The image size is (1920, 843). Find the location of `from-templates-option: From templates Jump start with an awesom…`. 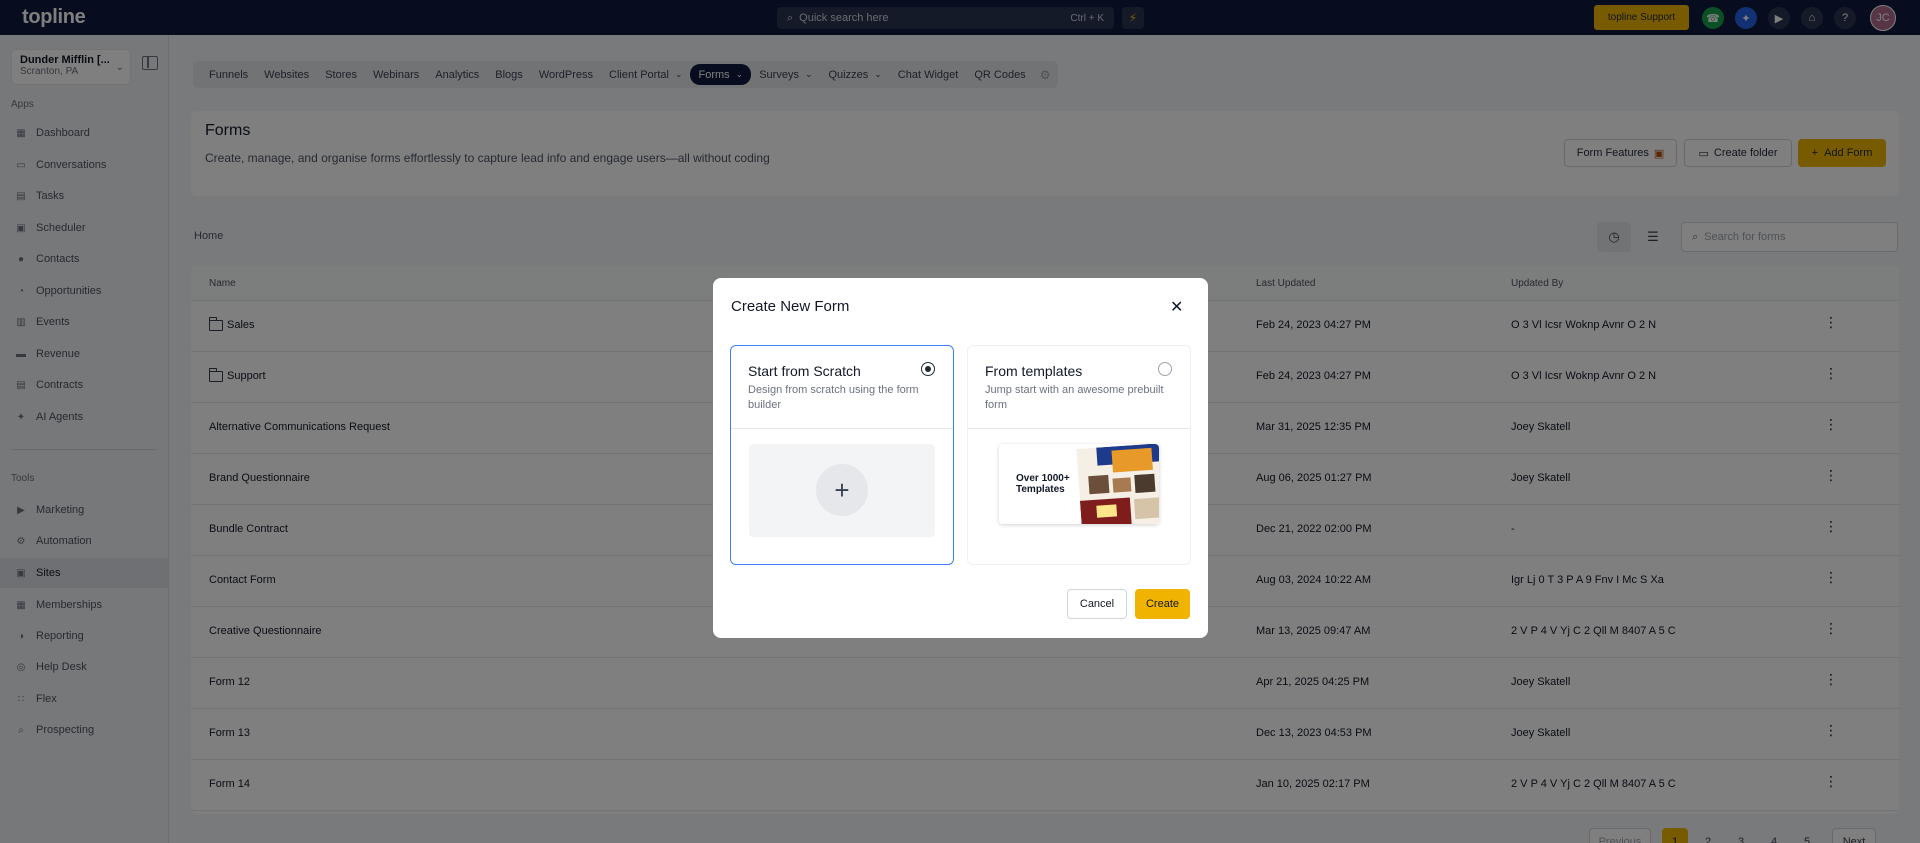

from-templates-option: From templates Jump start with an awesom… is located at coordinates (1079, 455).